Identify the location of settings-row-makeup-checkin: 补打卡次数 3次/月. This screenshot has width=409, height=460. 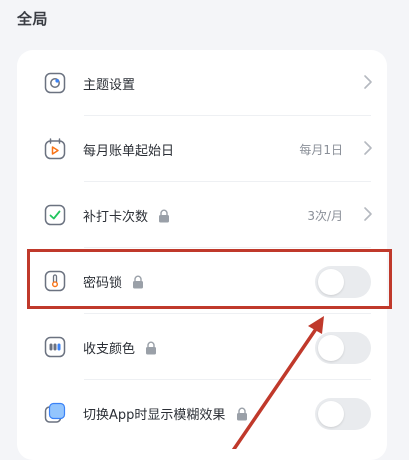
(202, 215).